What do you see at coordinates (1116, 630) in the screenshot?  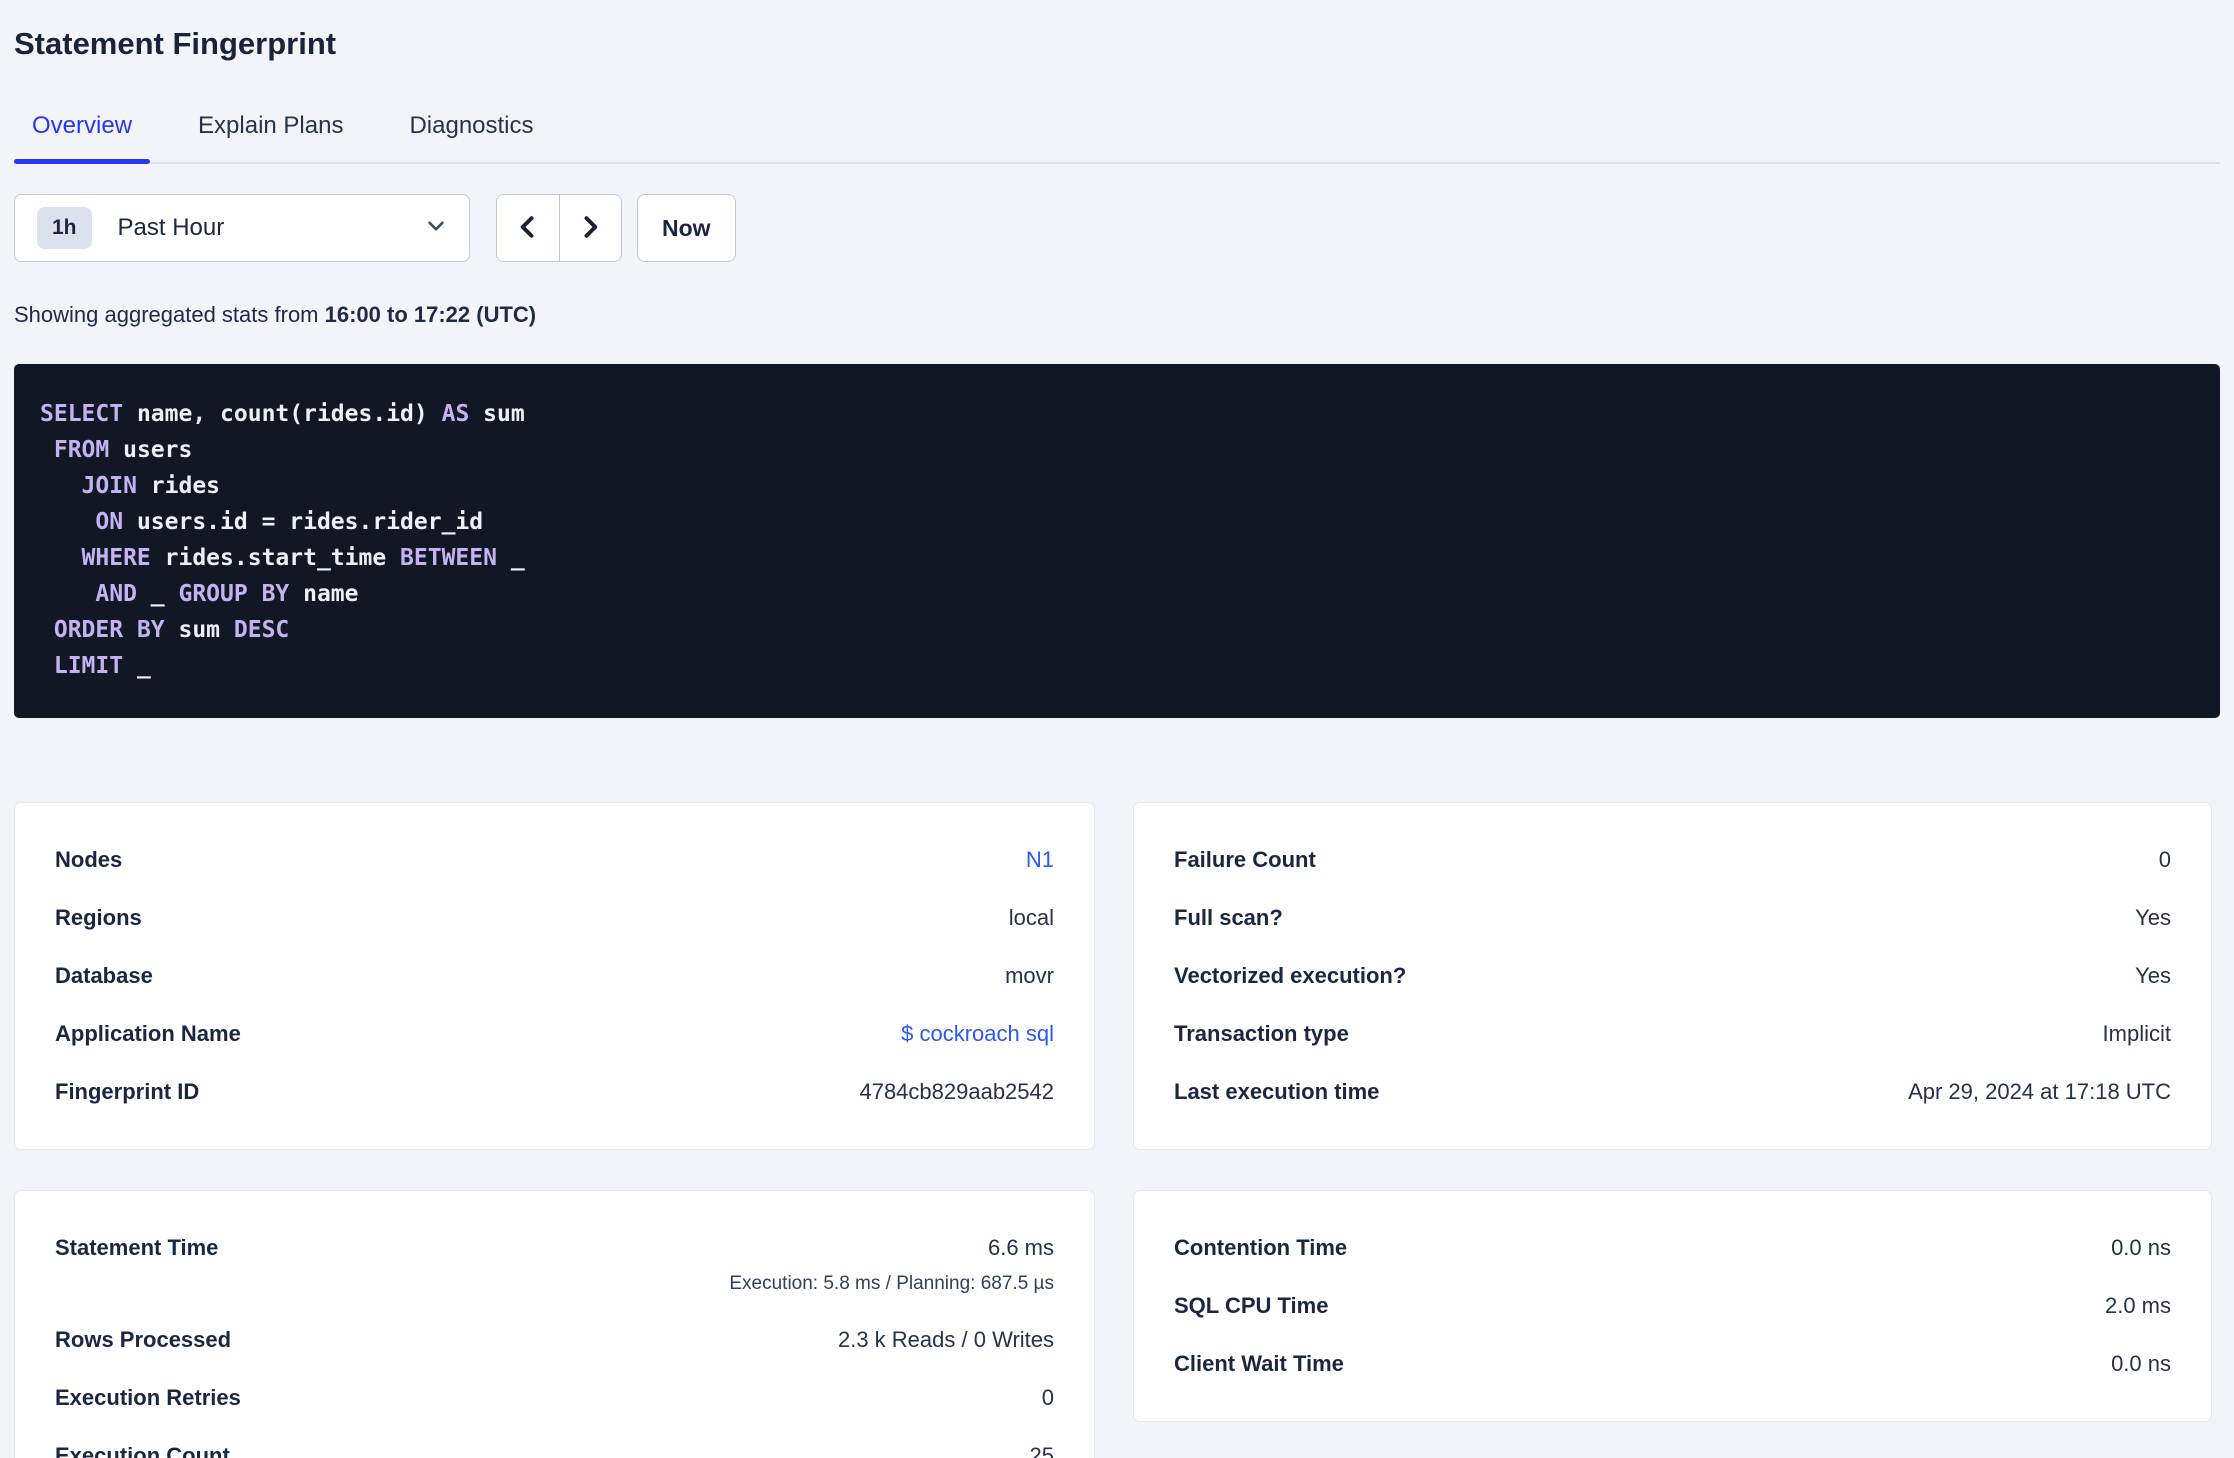 I see `sql-line: ORDER BY sum DESC` at bounding box center [1116, 630].